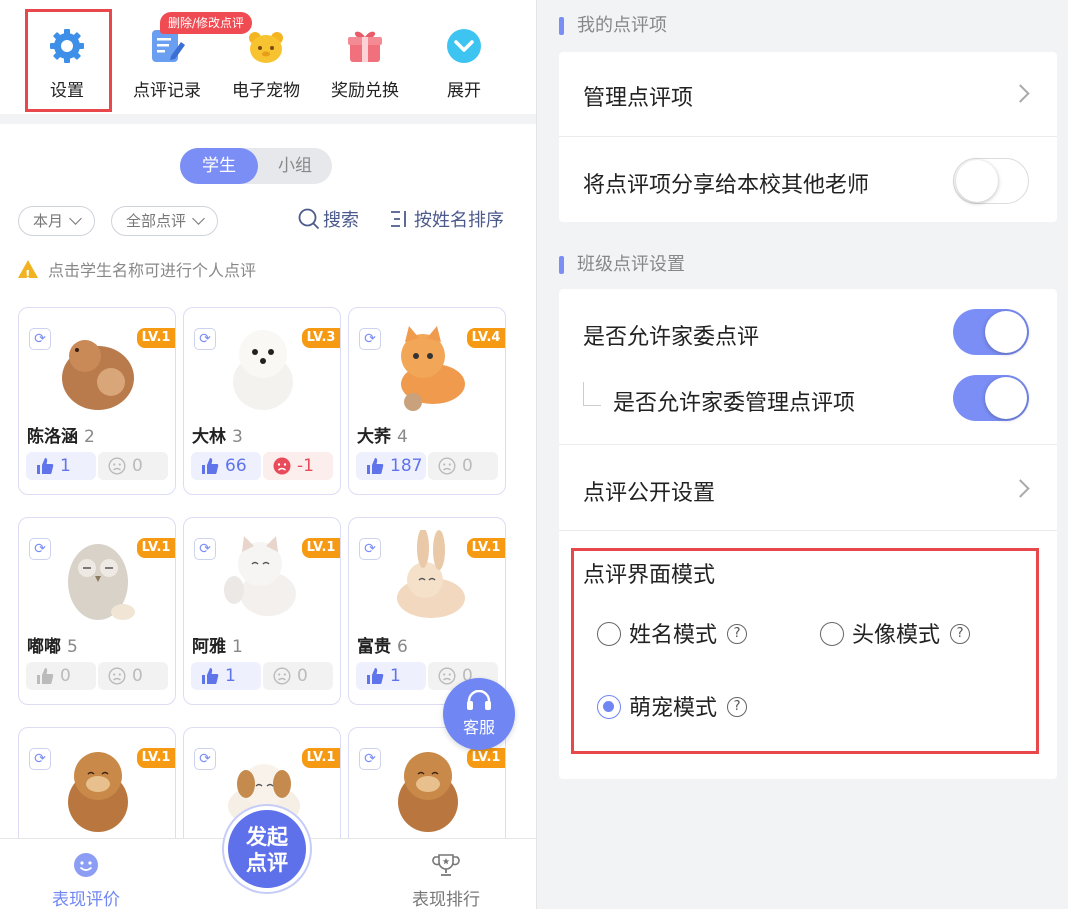  What do you see at coordinates (808, 367) in the screenshot?
I see `parent-permissions-row: 是否允许家委点评 是否允许家委管理点评项` at bounding box center [808, 367].